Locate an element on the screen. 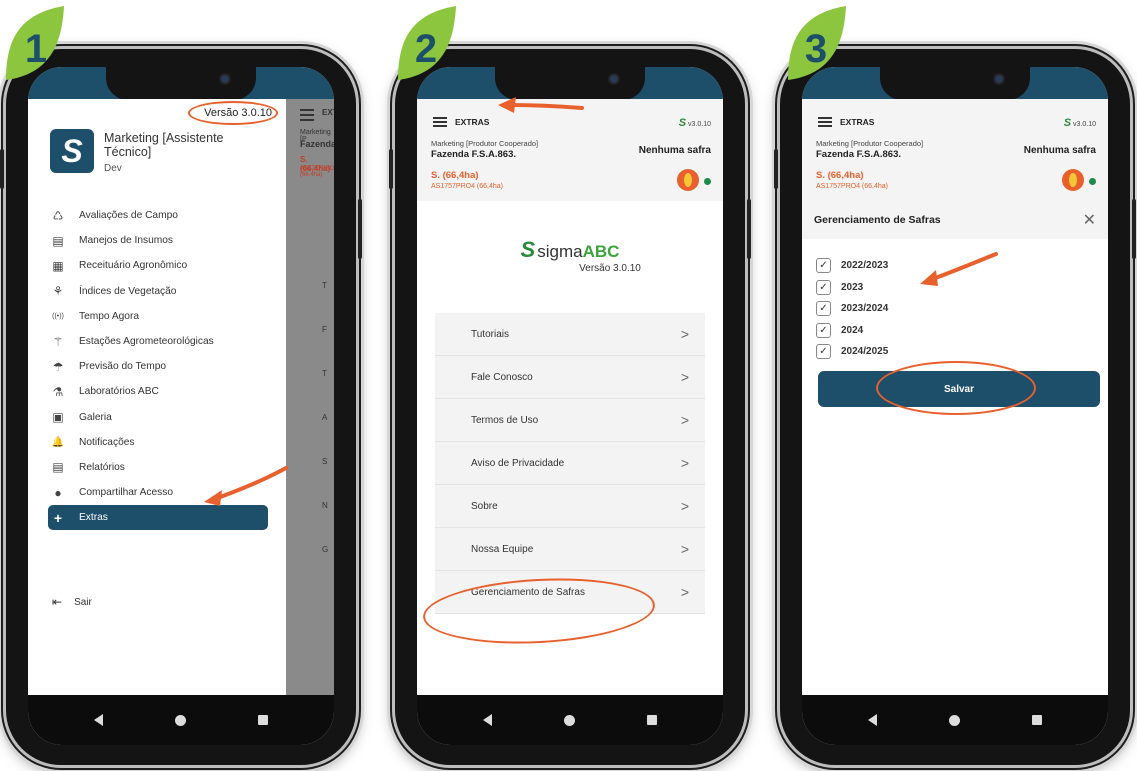 The image size is (1137, 771). menu-item-estacoes: ⚚ Estações Agrometeorológicas is located at coordinates (159, 341).